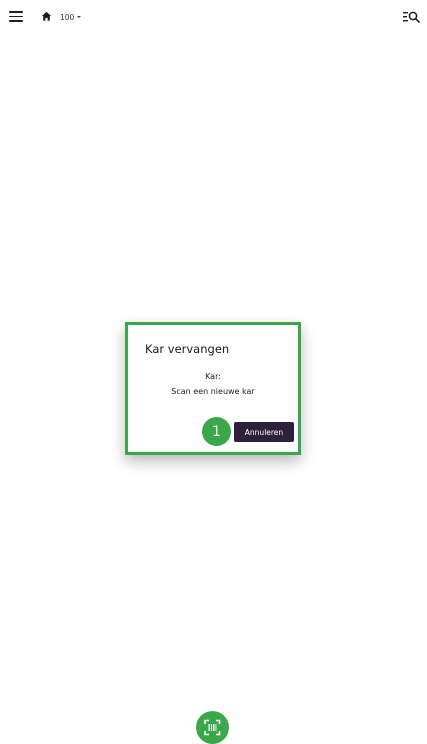  I want to click on home-icon, so click(46, 16).